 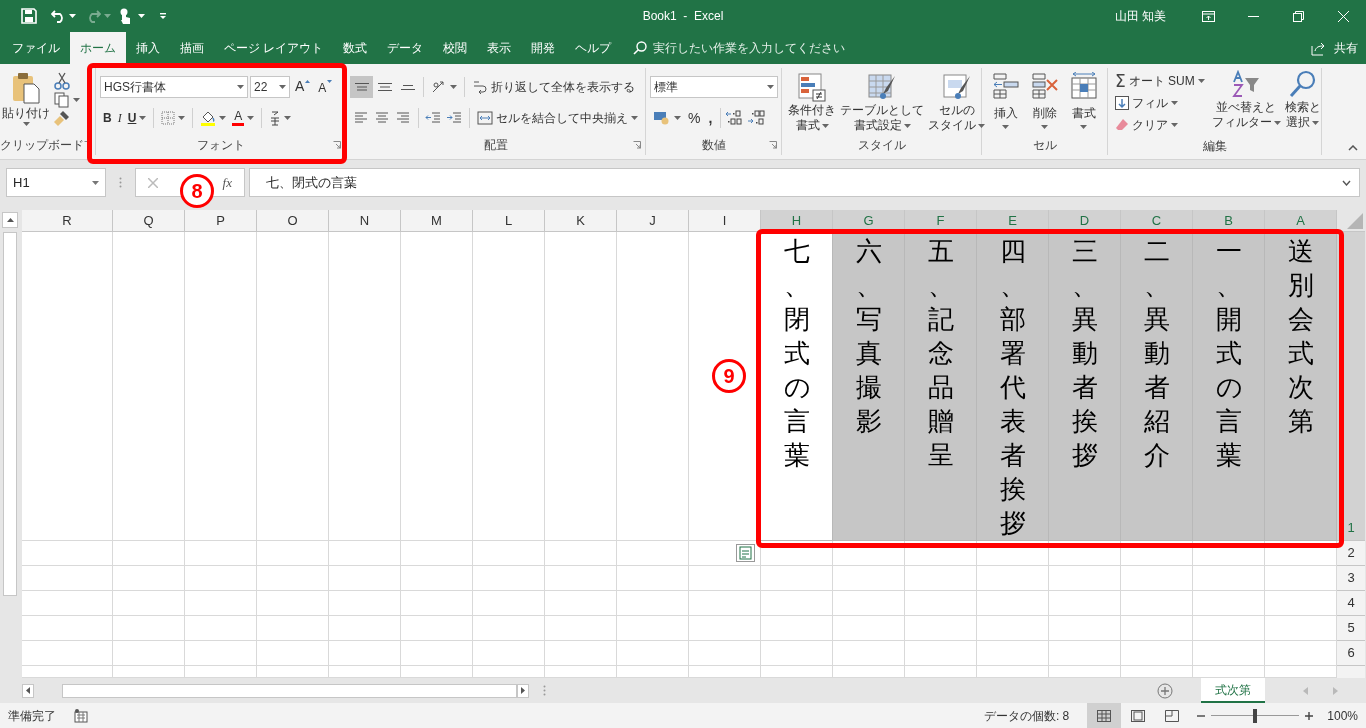 I want to click on scroll-right-button, so click(x=523, y=690).